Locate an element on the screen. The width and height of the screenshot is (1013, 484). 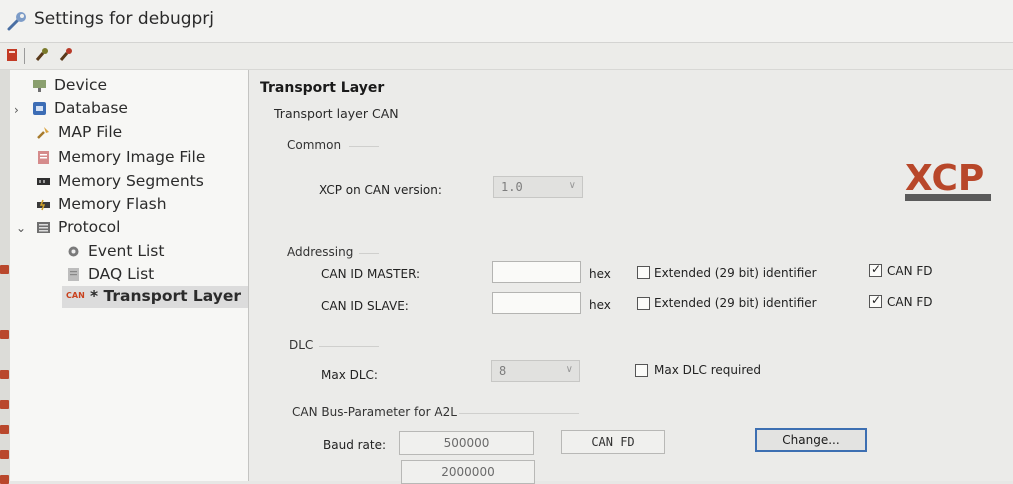
common-group-label: Common is located at coordinates (314, 145).